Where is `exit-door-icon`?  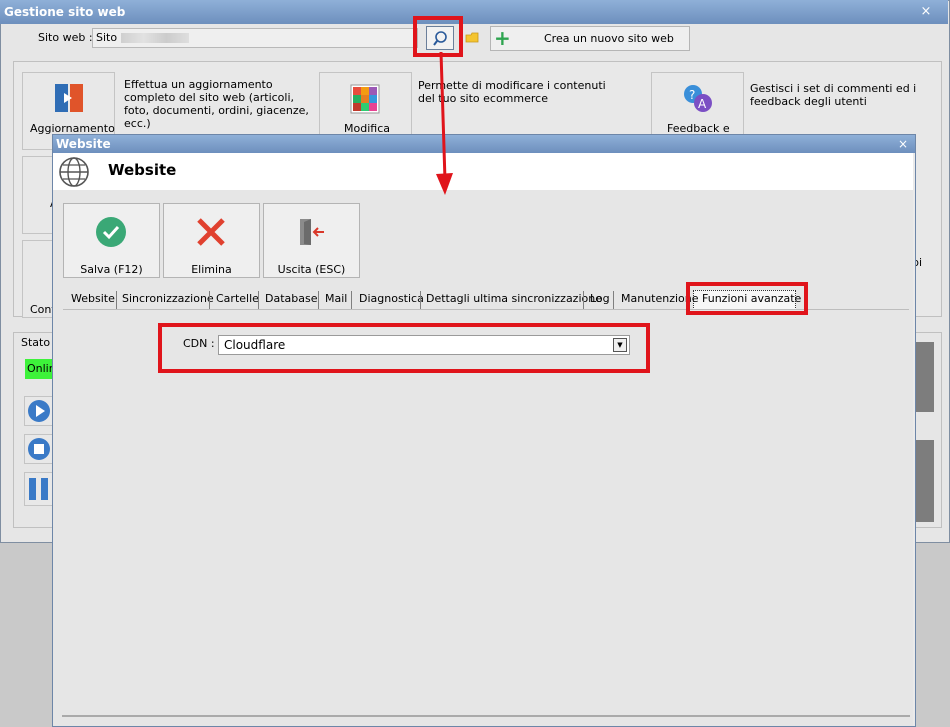 exit-door-icon is located at coordinates (312, 232).